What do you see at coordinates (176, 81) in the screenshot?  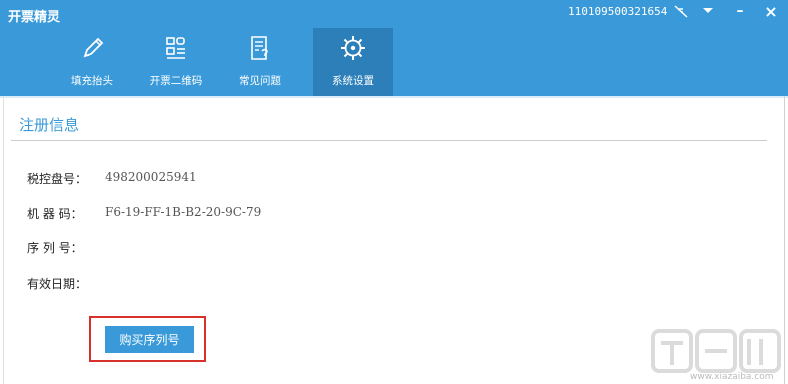 I see `tab-label: 开票二维码` at bounding box center [176, 81].